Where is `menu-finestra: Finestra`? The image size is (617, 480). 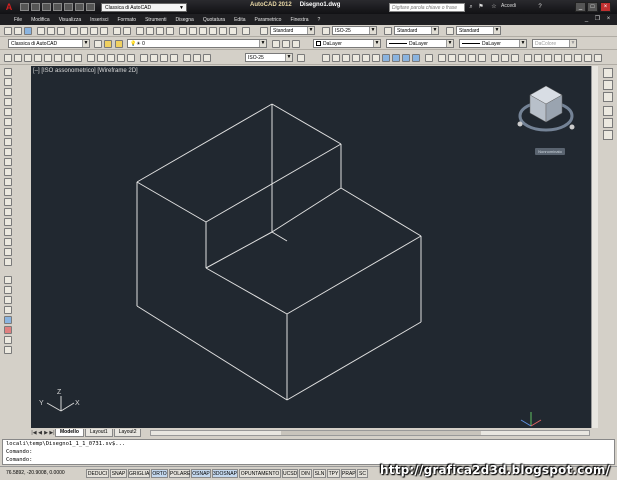
menu-finestra: Finestra is located at coordinates (299, 20).